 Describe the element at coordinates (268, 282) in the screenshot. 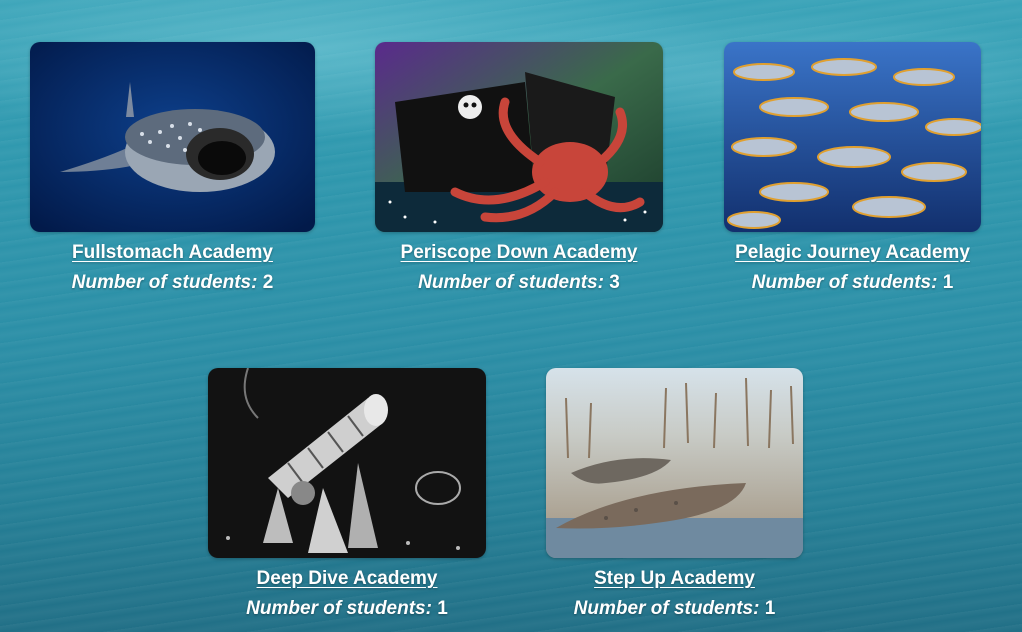

I see `student-count-value: 2` at that location.